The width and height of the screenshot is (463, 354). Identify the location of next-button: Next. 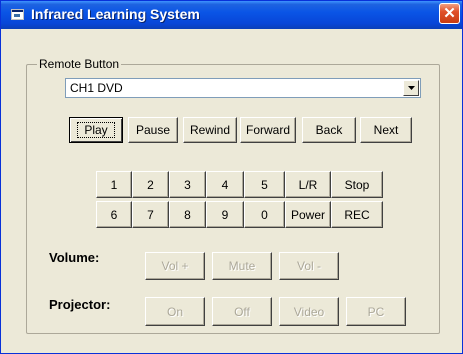
(386, 130).